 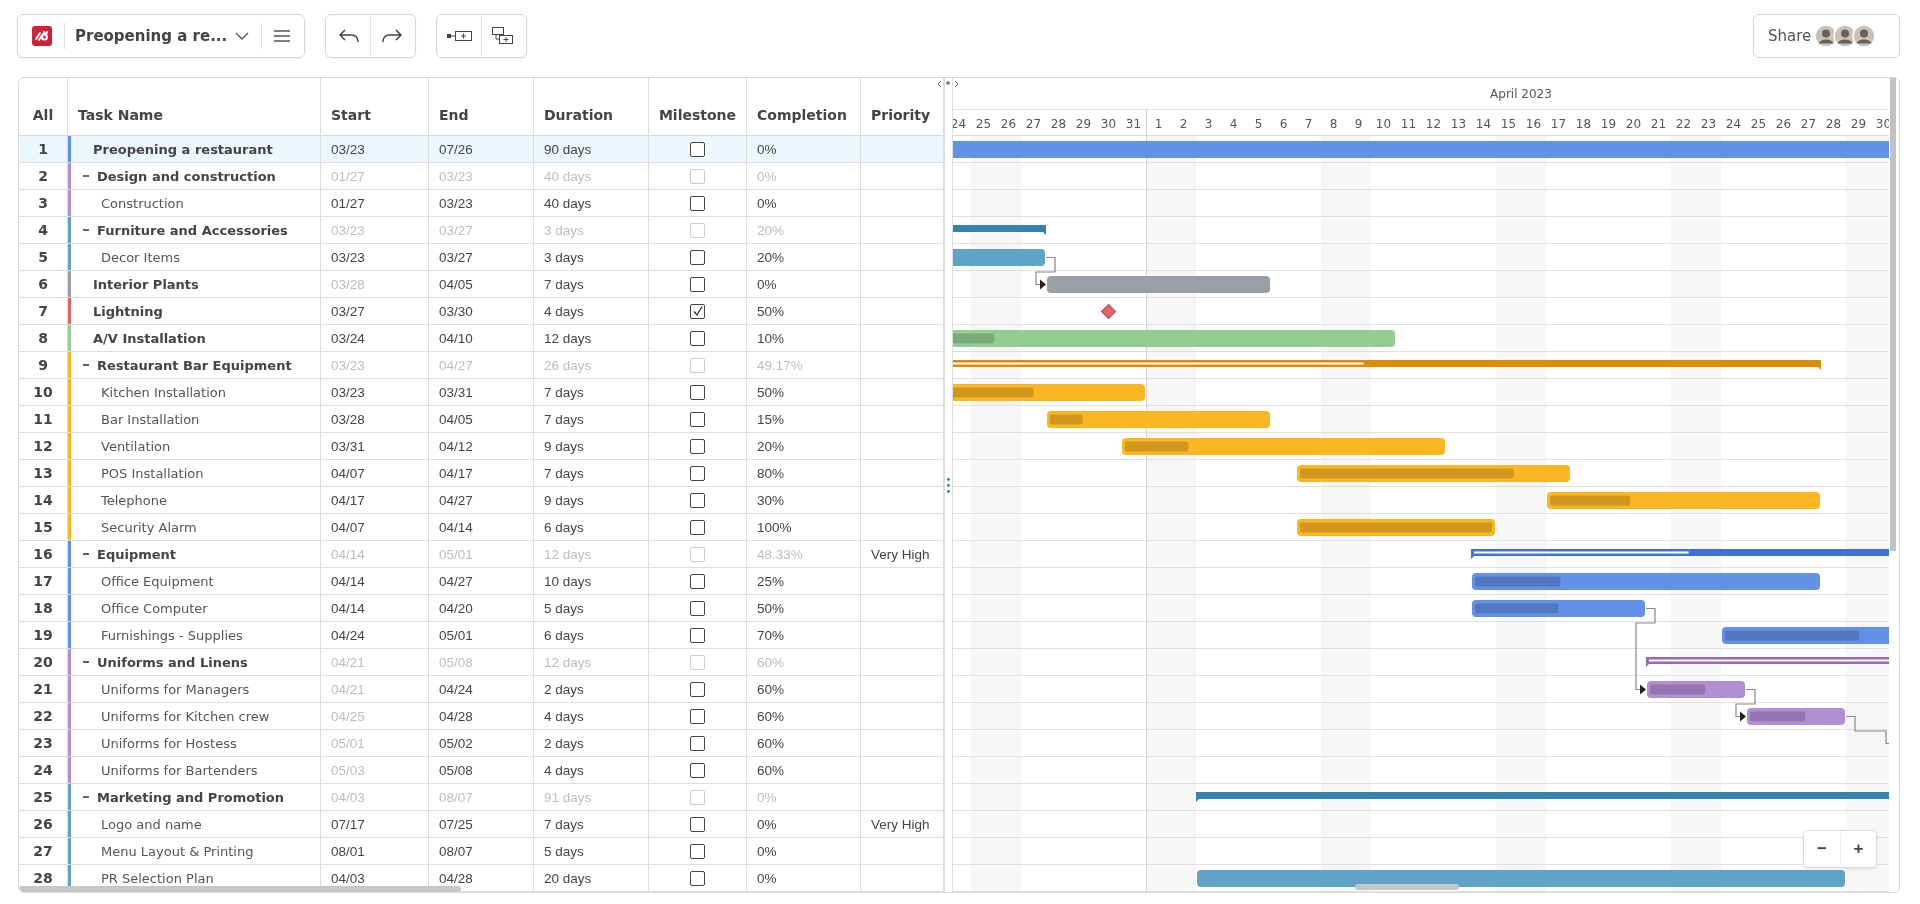 What do you see at coordinates (804, 338) in the screenshot?
I see `completion: 10%` at bounding box center [804, 338].